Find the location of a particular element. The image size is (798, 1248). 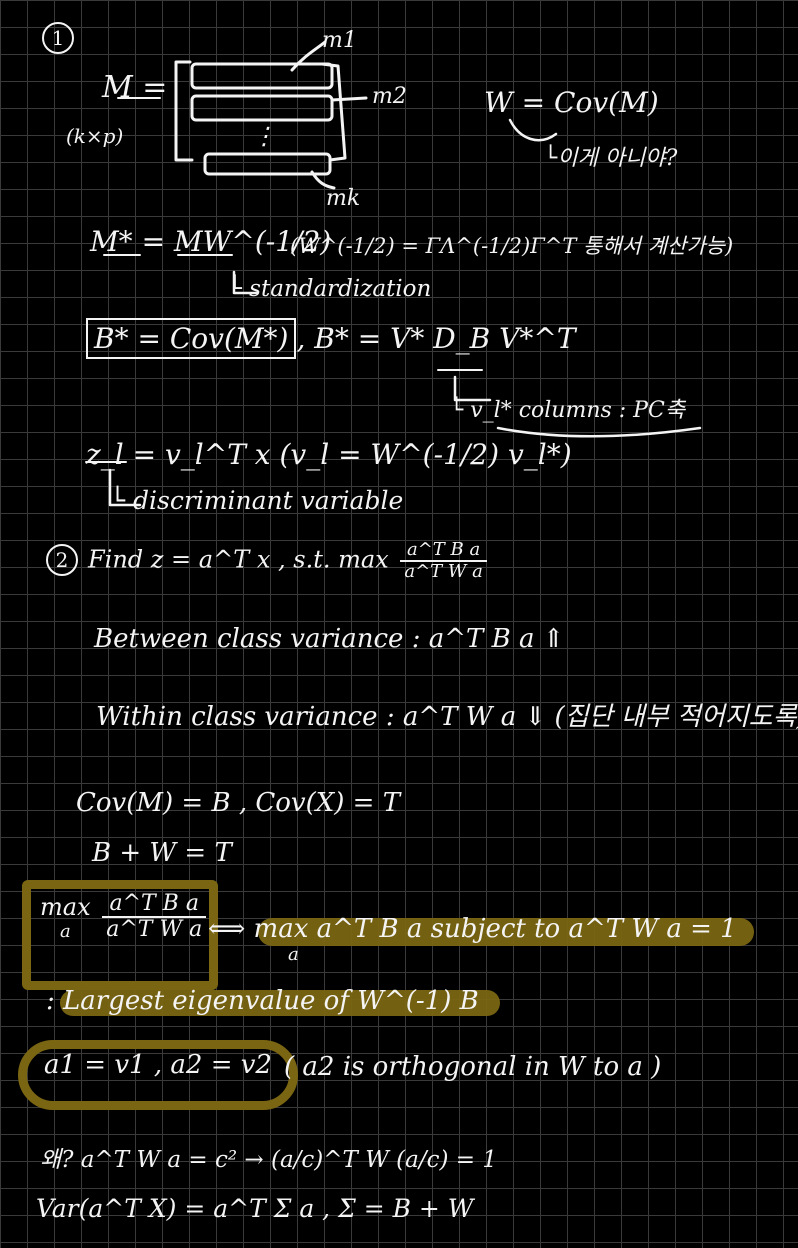

matrix-dims: (k×p) is located at coordinates (95, 136).